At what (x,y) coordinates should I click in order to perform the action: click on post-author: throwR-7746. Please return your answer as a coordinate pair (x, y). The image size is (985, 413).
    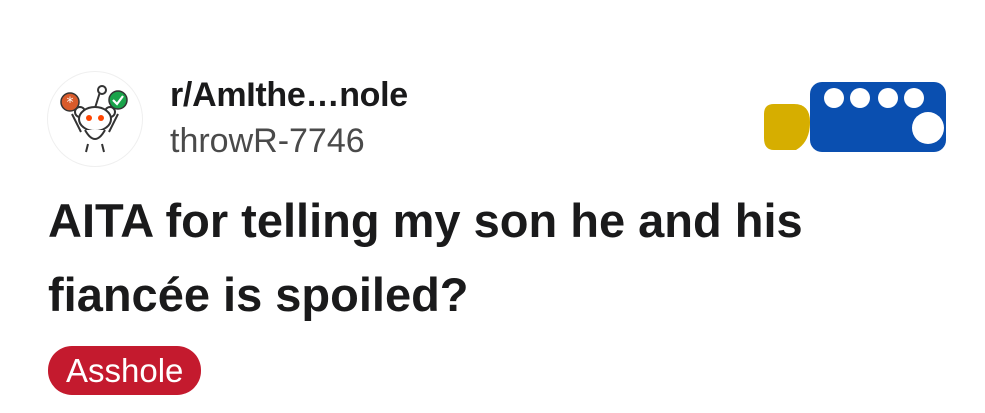
    Looking at the image, I should click on (267, 141).